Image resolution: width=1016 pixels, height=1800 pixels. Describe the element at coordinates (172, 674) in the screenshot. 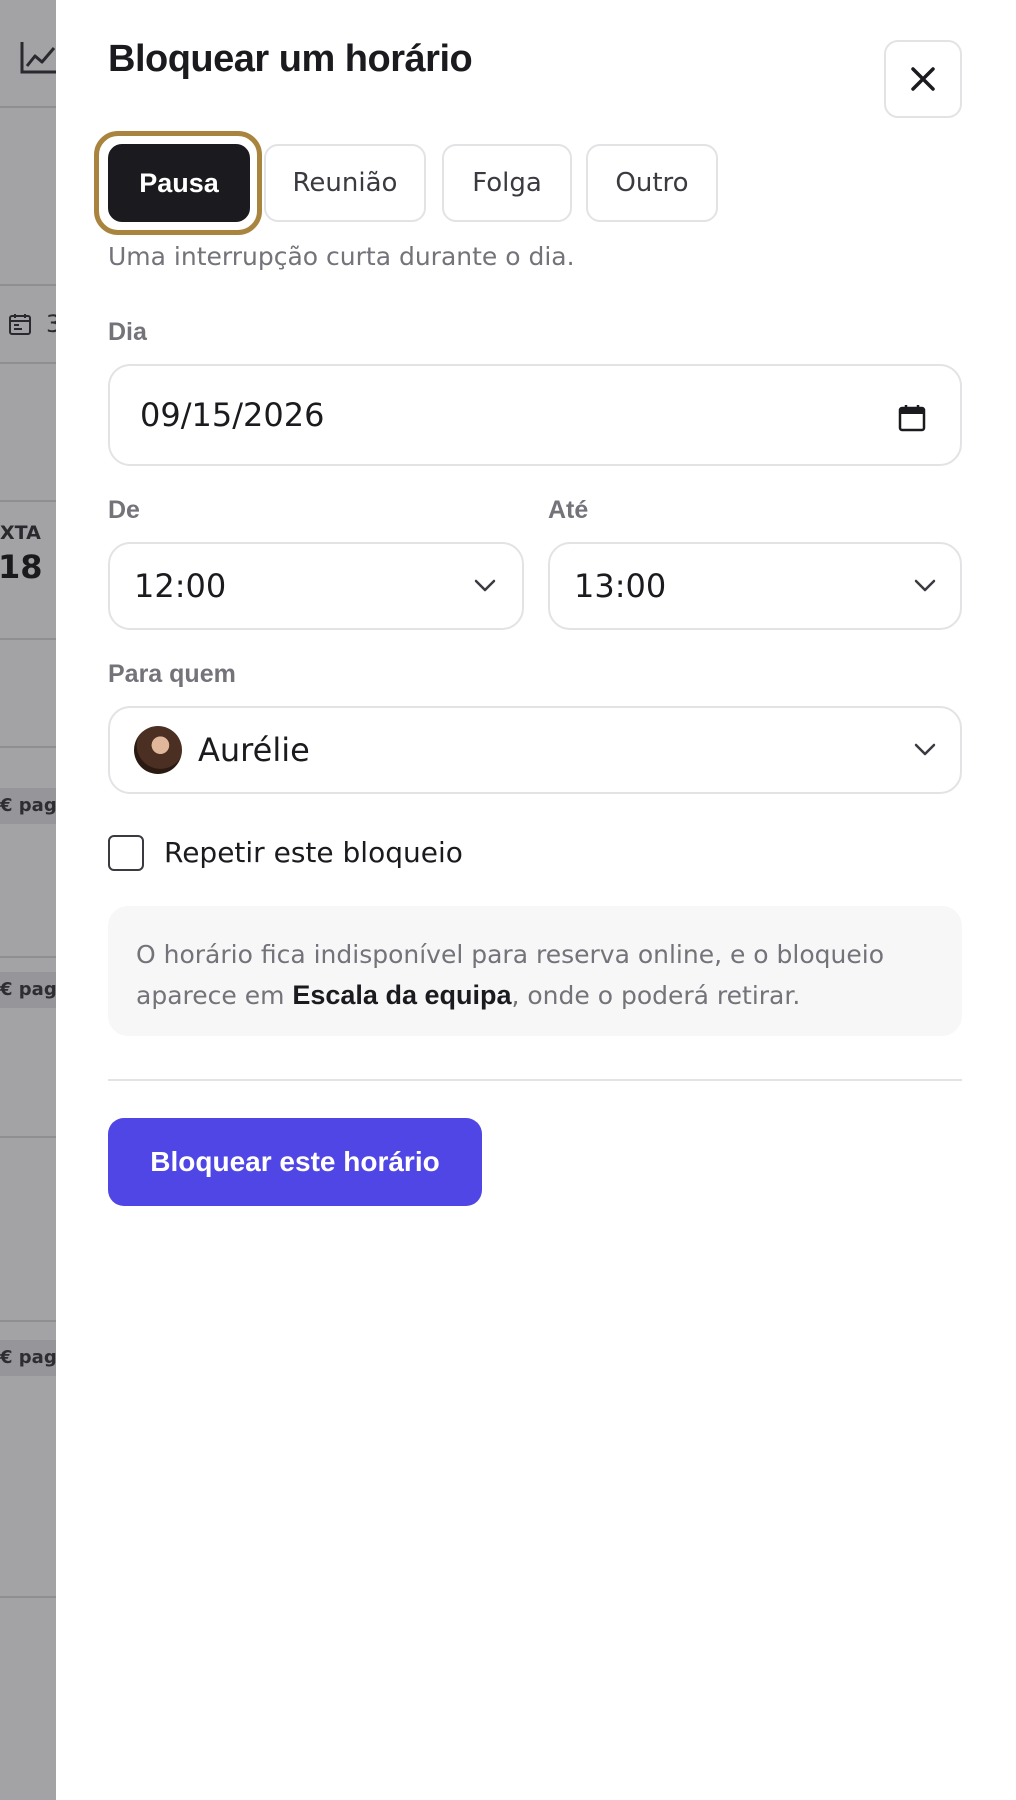

I see `for-whom-label: Para quem` at that location.